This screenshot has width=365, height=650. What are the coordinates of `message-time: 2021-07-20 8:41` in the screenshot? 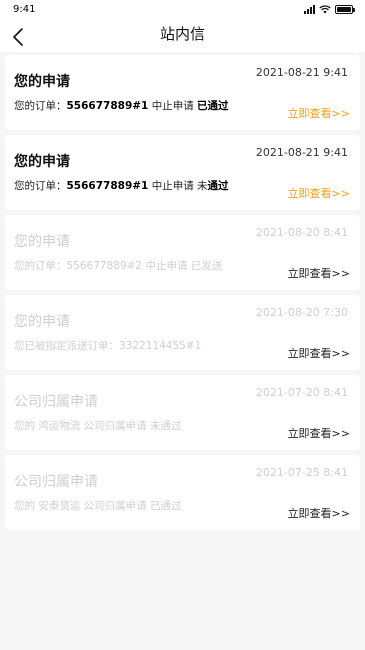 It's located at (301, 392).